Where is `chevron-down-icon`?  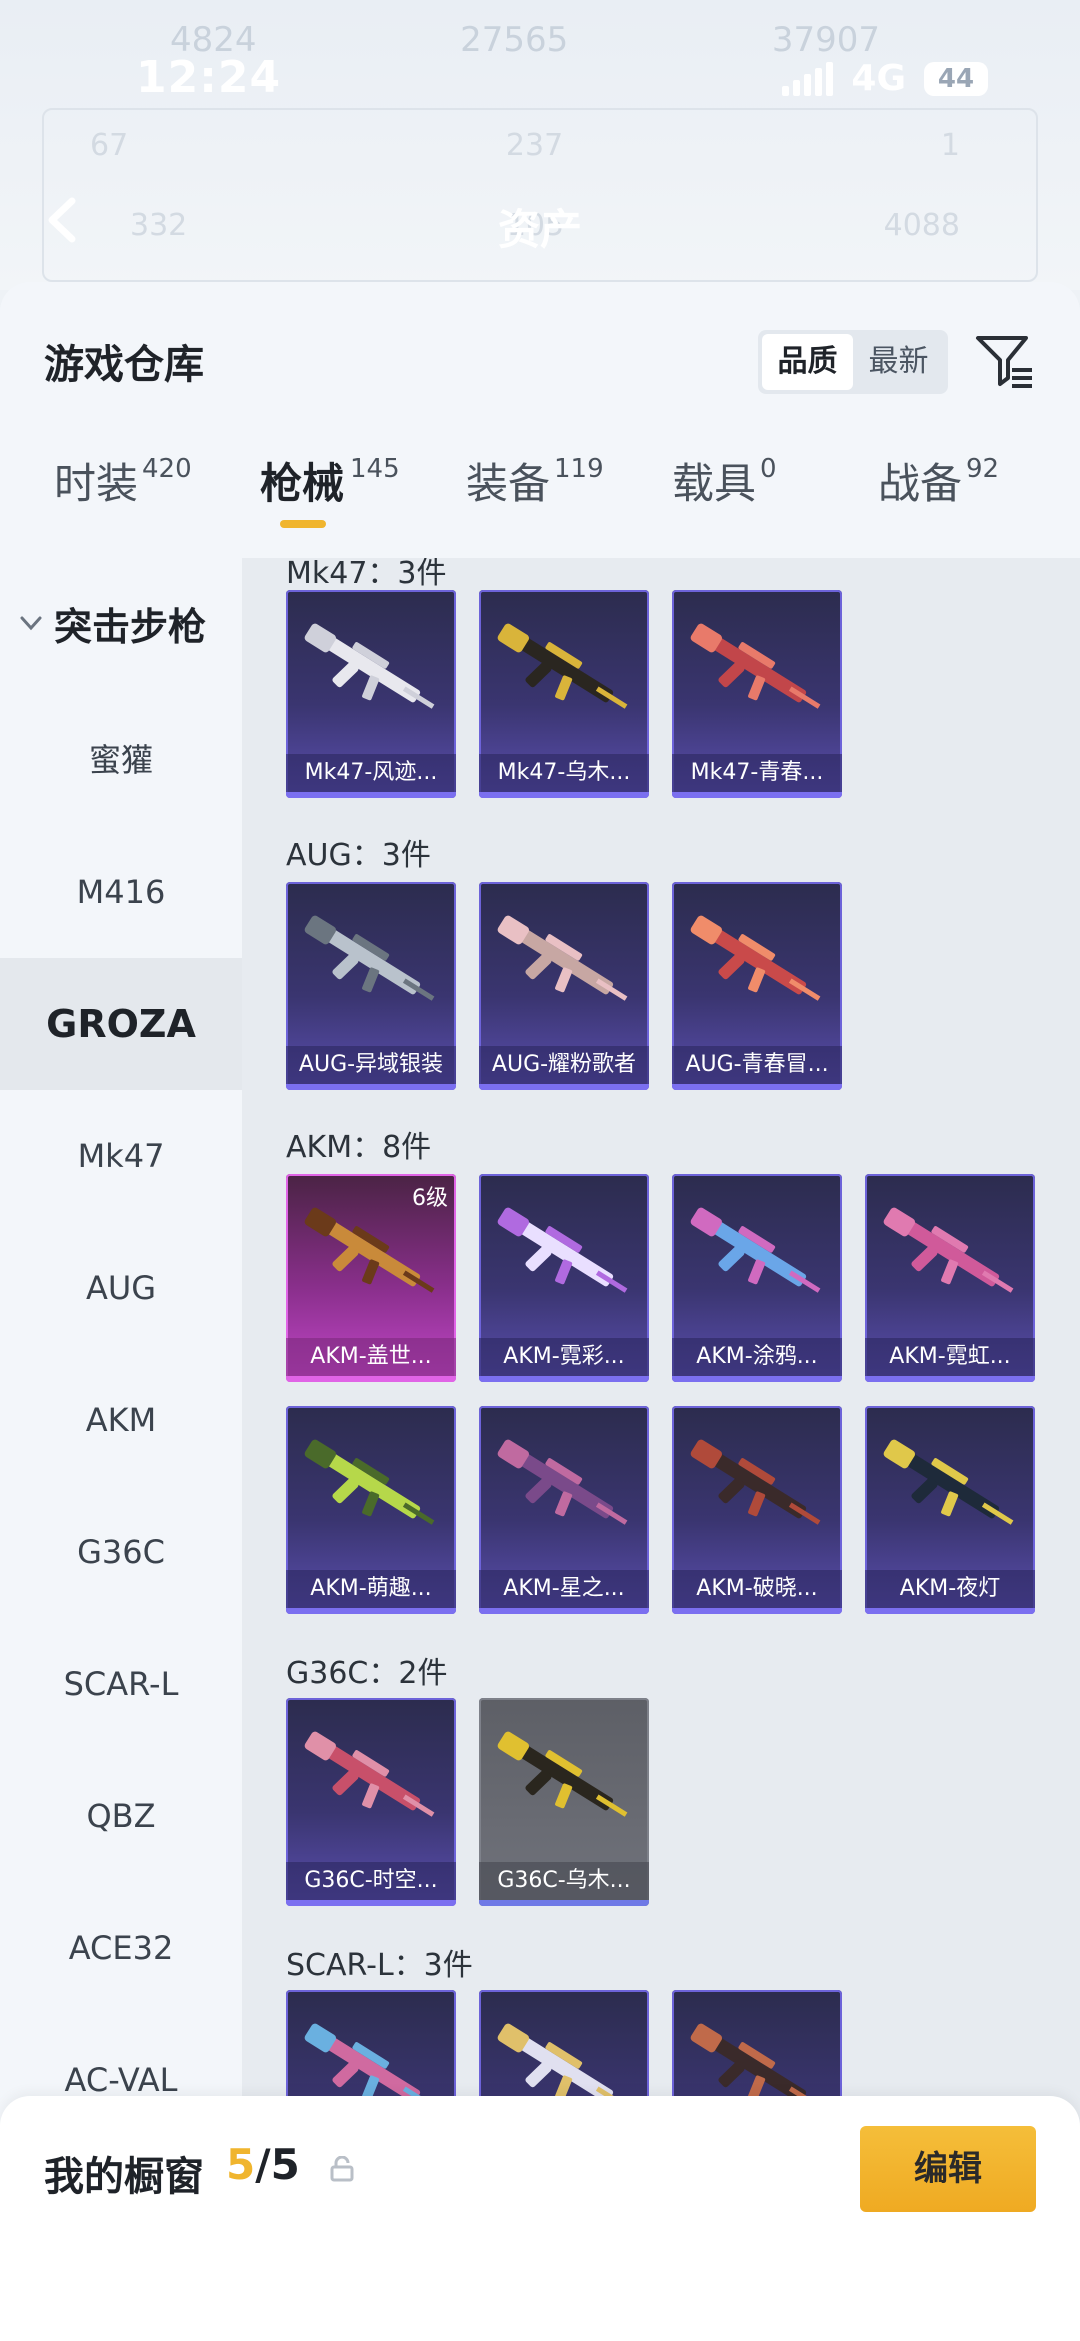
chevron-down-icon is located at coordinates (31, 623).